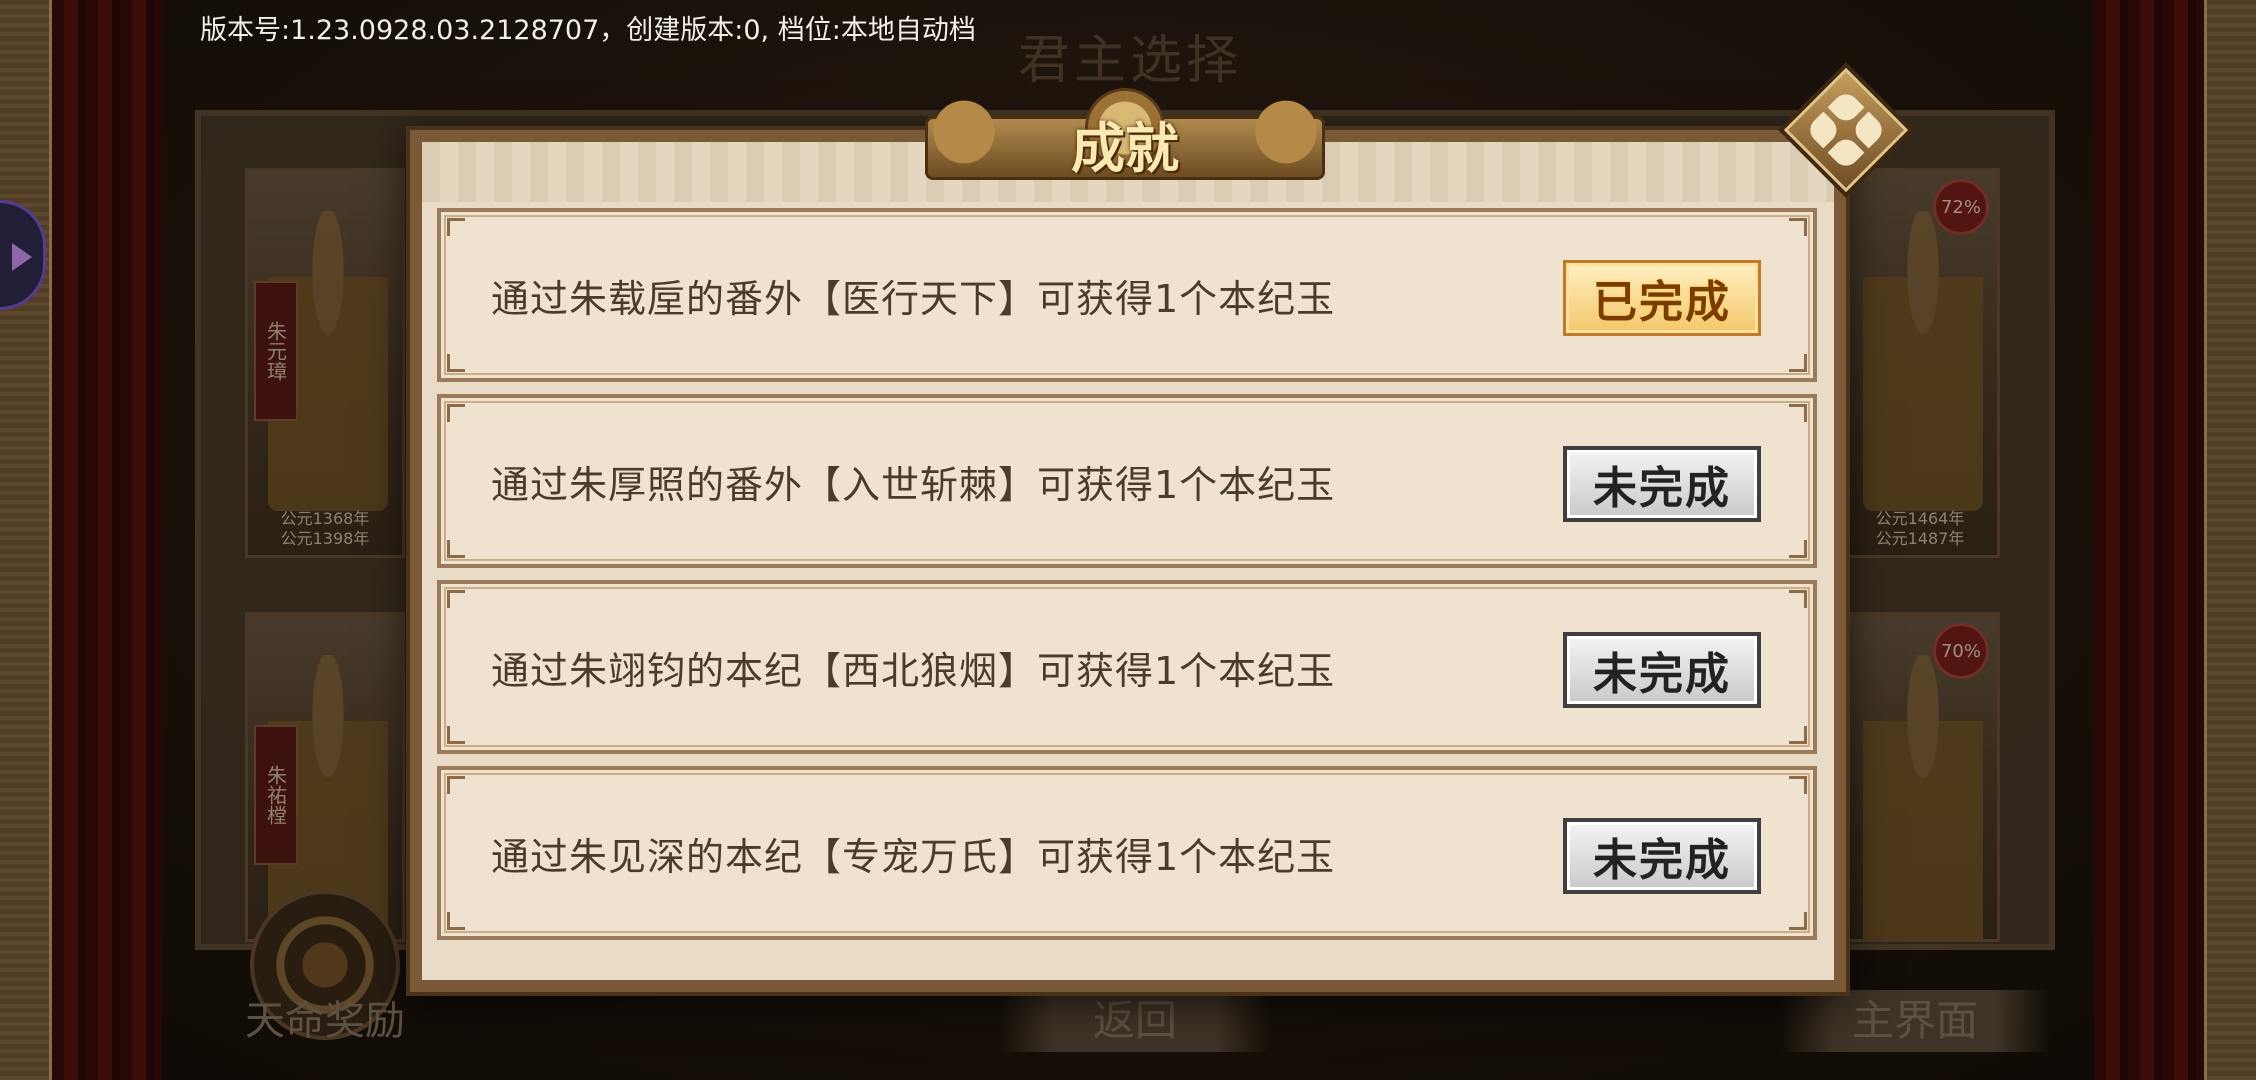 The image size is (2256, 1080). Describe the element at coordinates (913, 484) in the screenshot. I see `achievement-description: 通过朱厚照的番外【入世斩棘】可获得1个本纪玉` at that location.